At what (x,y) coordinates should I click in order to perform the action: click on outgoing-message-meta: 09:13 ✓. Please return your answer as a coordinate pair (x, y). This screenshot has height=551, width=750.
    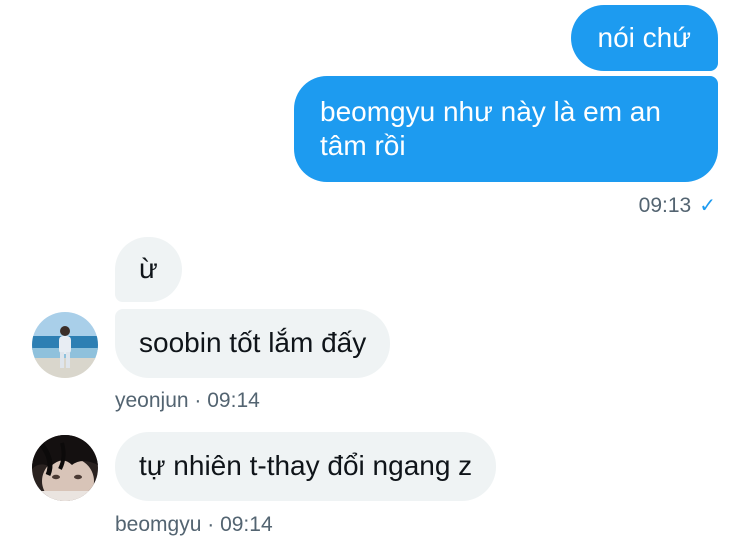
    Looking at the image, I should click on (677, 205).